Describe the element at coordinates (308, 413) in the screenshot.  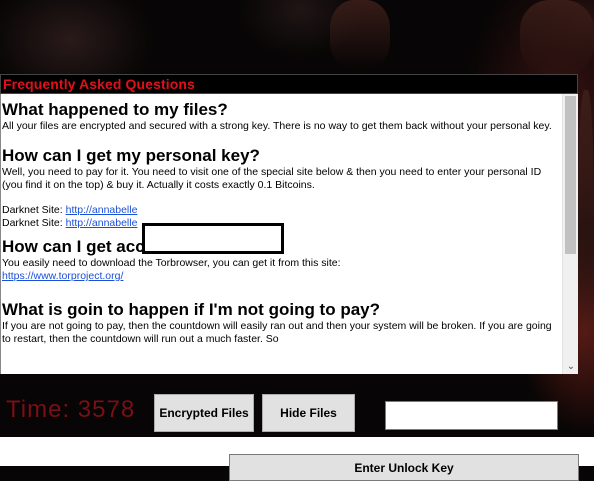
I see `hide-files-button: Hide Files` at that location.